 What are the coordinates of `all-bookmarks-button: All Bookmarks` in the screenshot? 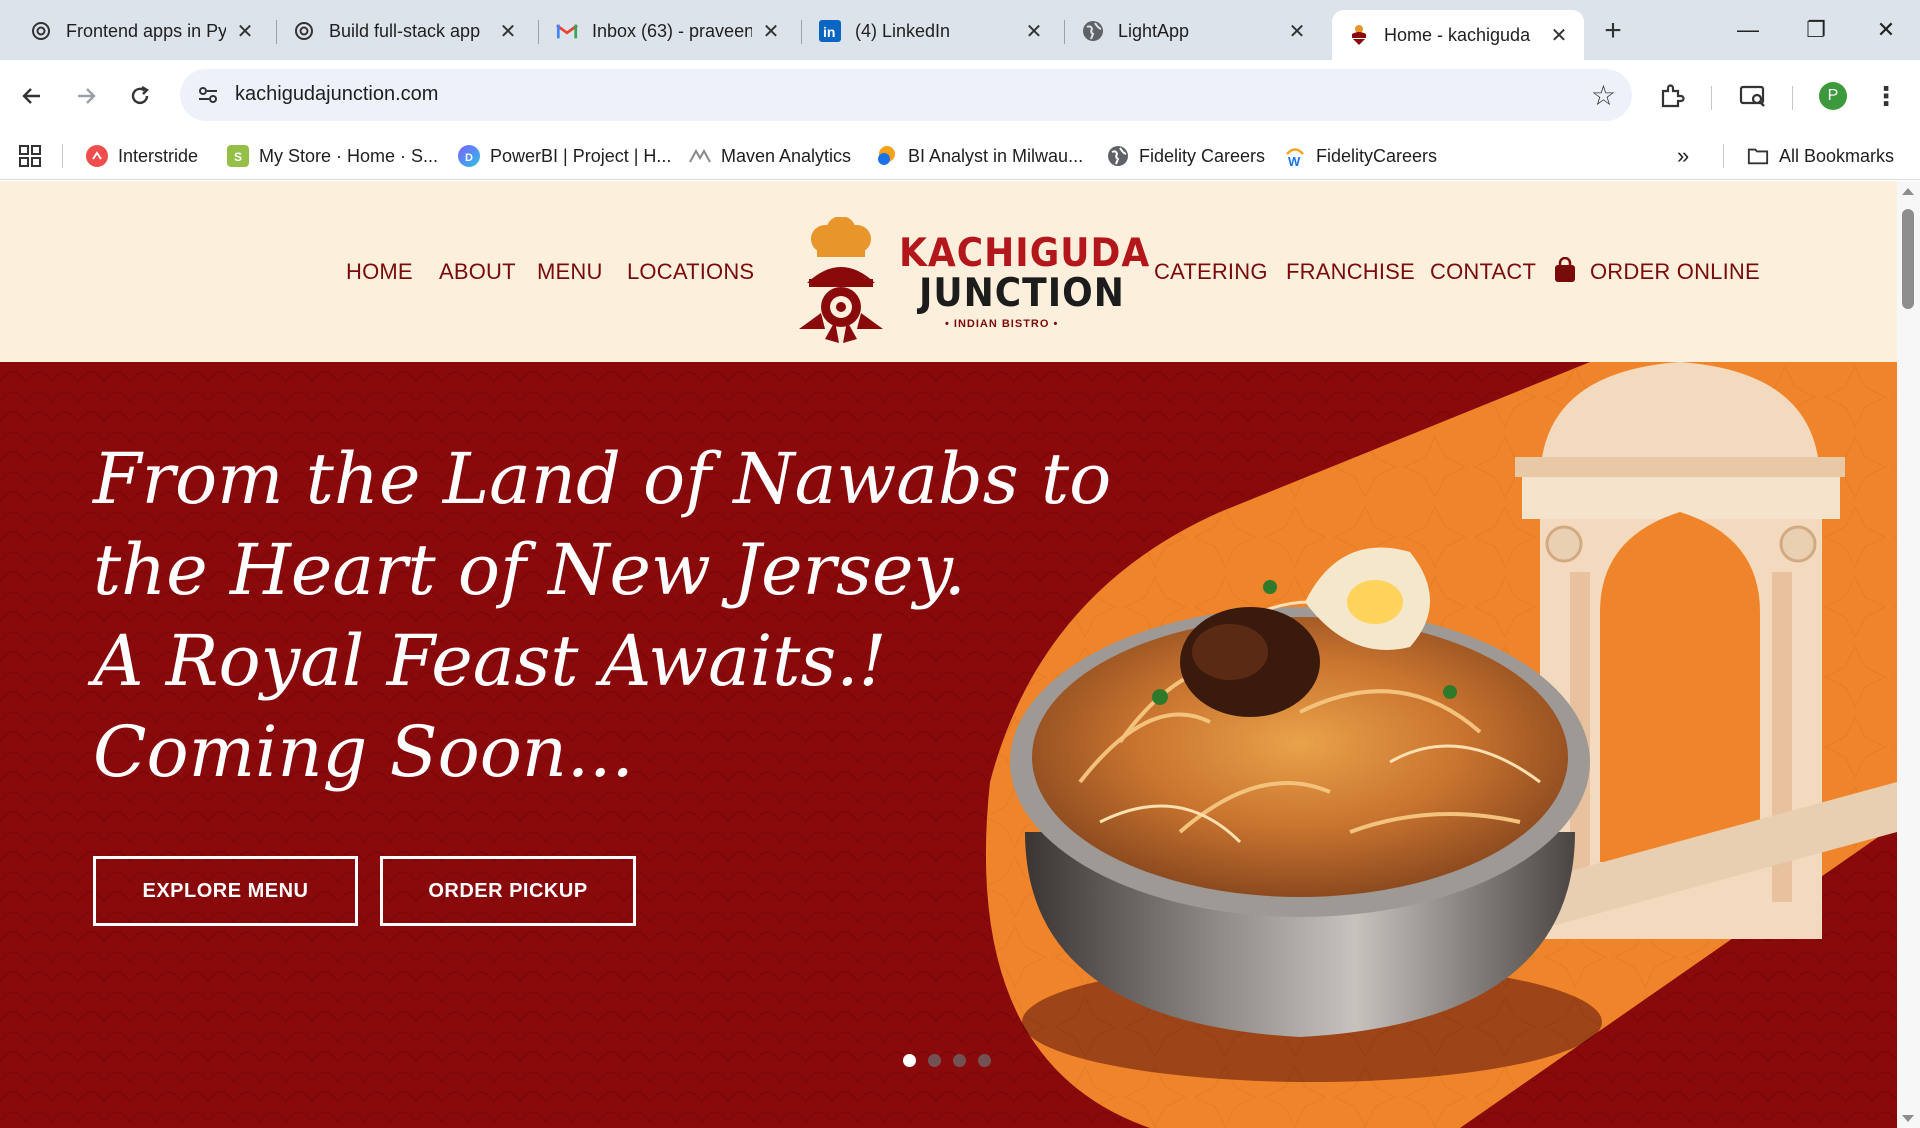 It's located at (1820, 156).